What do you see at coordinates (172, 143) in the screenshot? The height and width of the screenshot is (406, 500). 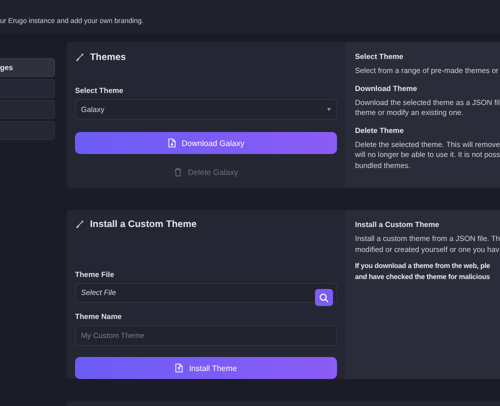 I see `file-download-icon` at bounding box center [172, 143].